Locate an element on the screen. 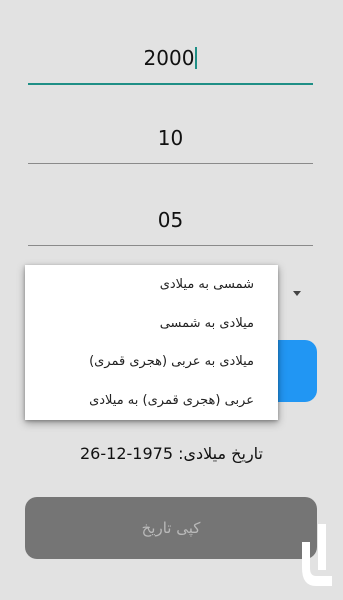 The width and height of the screenshot is (343, 600). month-value: 10 is located at coordinates (170, 138).